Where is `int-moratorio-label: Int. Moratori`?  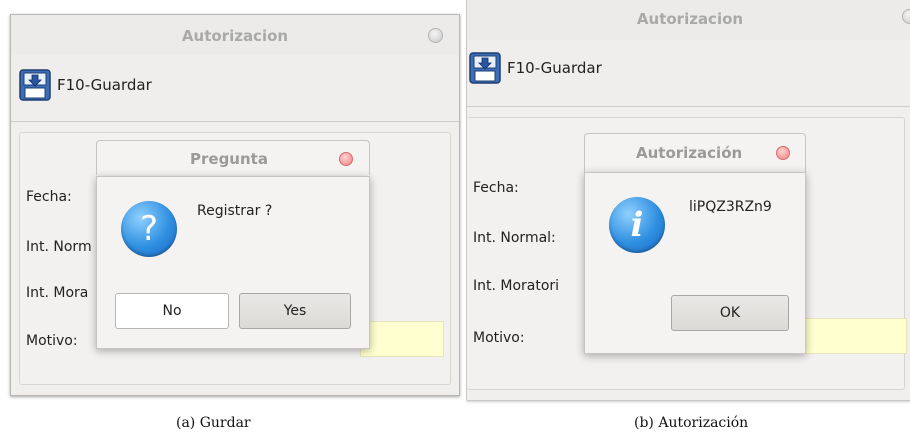
int-moratorio-label: Int. Moratori is located at coordinates (516, 286).